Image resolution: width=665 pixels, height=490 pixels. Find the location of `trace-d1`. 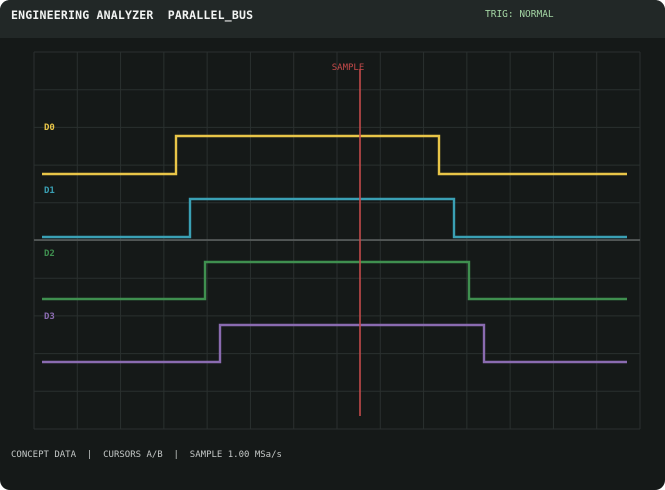

trace-d1 is located at coordinates (334, 218).